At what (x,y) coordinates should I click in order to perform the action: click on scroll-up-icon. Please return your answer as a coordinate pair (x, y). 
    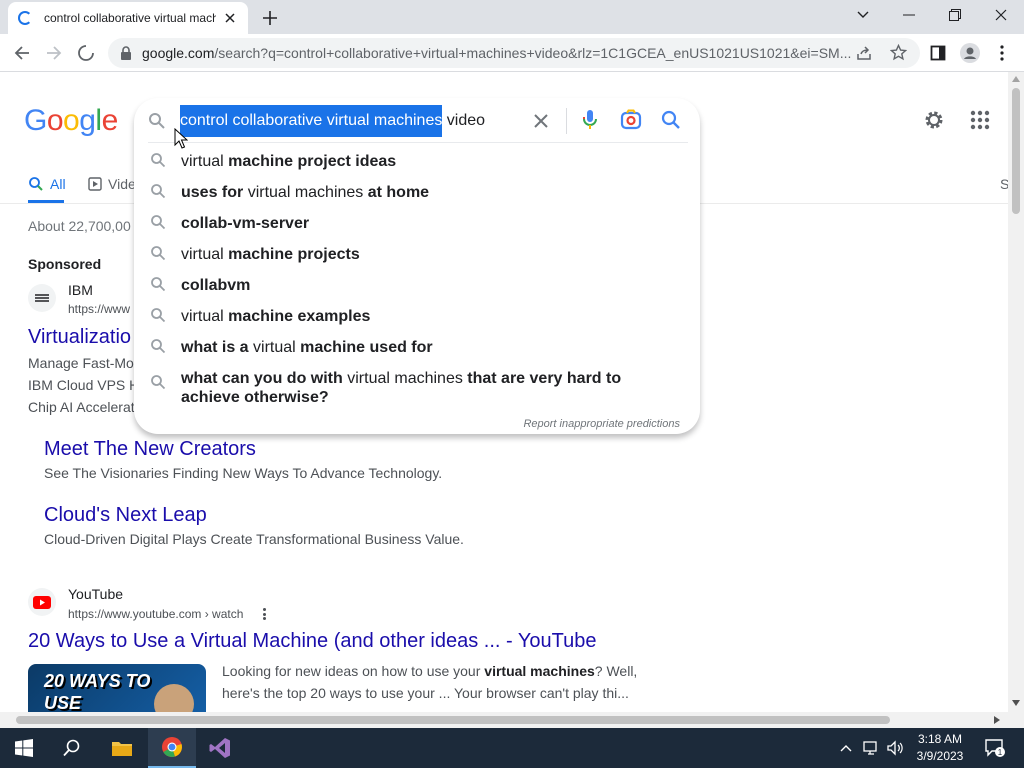
    Looking at the image, I should click on (1016, 79).